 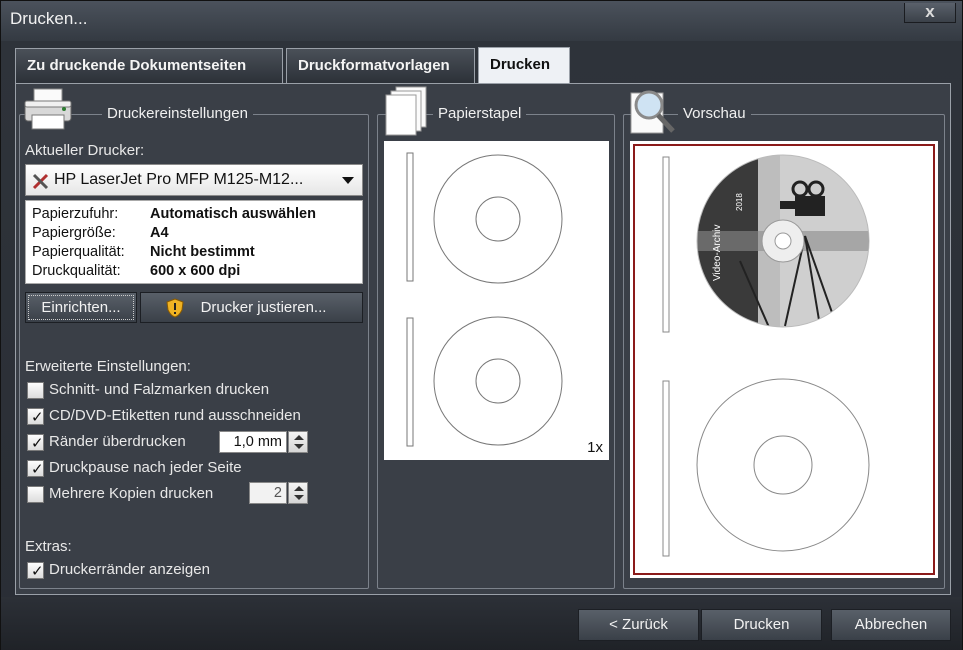 I want to click on print-button: Drucken, so click(x=761, y=625).